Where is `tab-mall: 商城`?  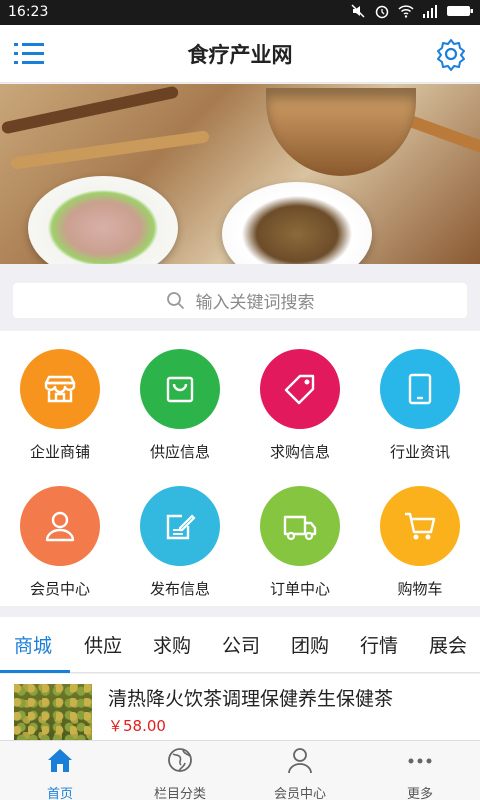
tab-mall: 商城 is located at coordinates (33, 644).